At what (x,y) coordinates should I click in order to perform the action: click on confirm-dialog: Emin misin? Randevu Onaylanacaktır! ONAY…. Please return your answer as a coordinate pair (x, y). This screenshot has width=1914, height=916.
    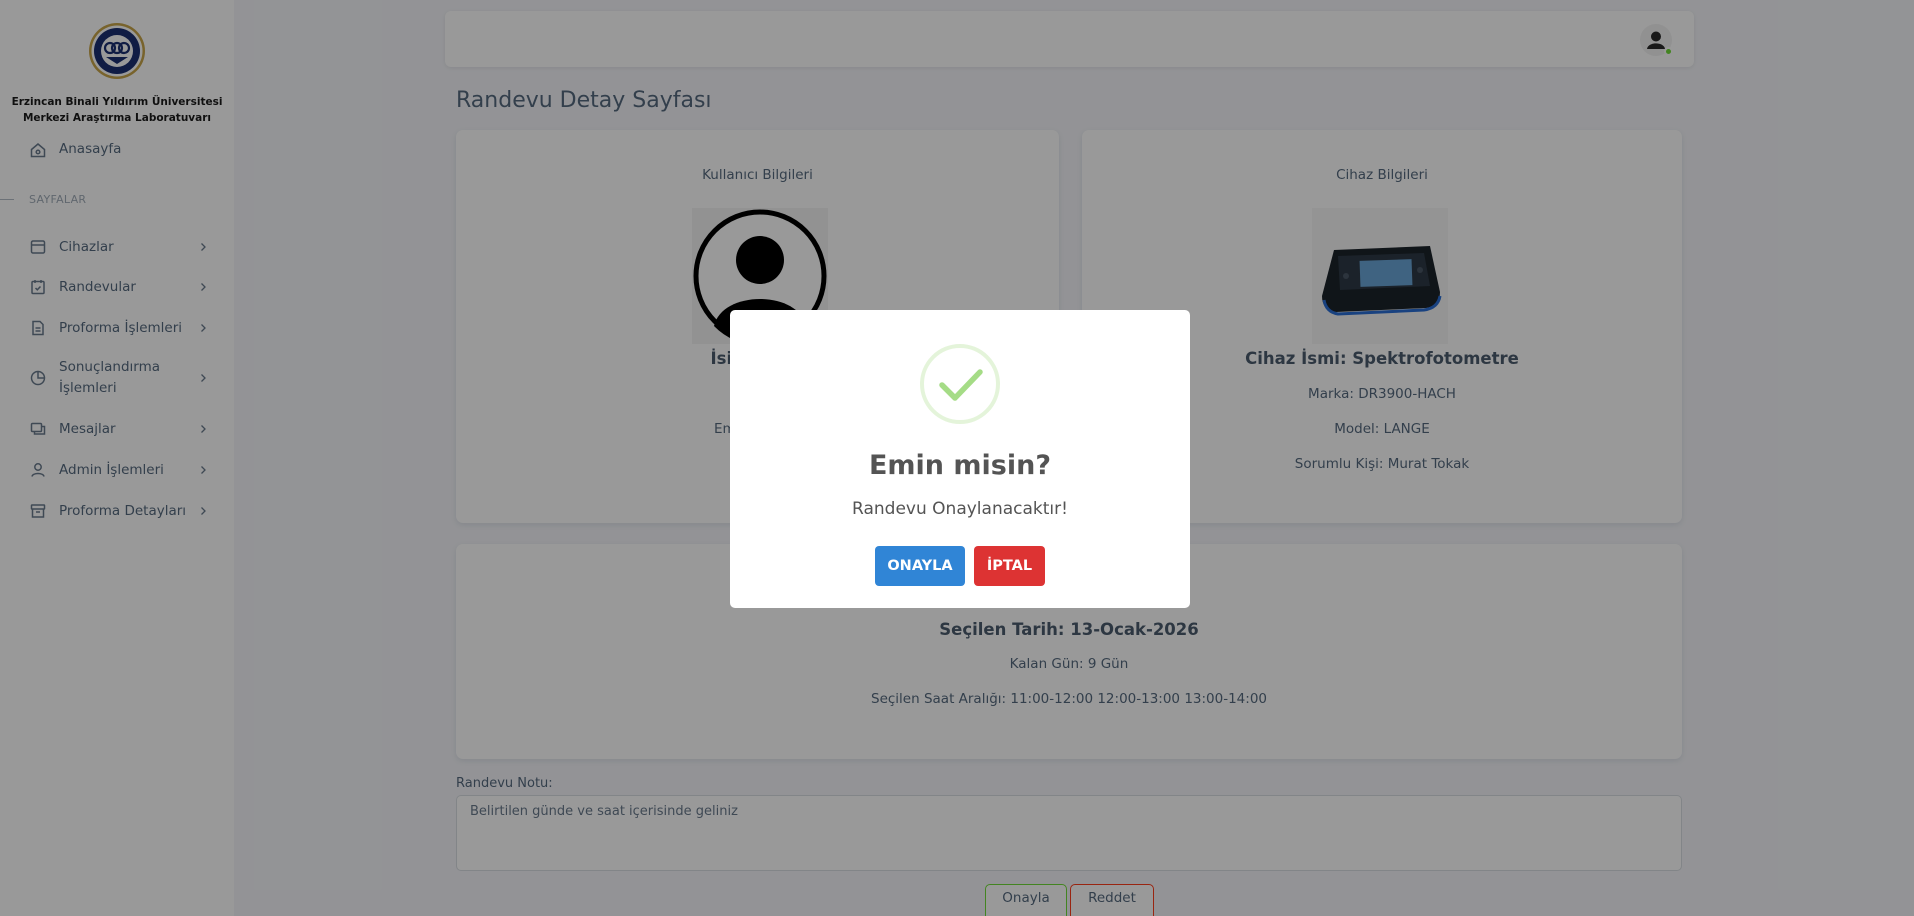
    Looking at the image, I should click on (960, 459).